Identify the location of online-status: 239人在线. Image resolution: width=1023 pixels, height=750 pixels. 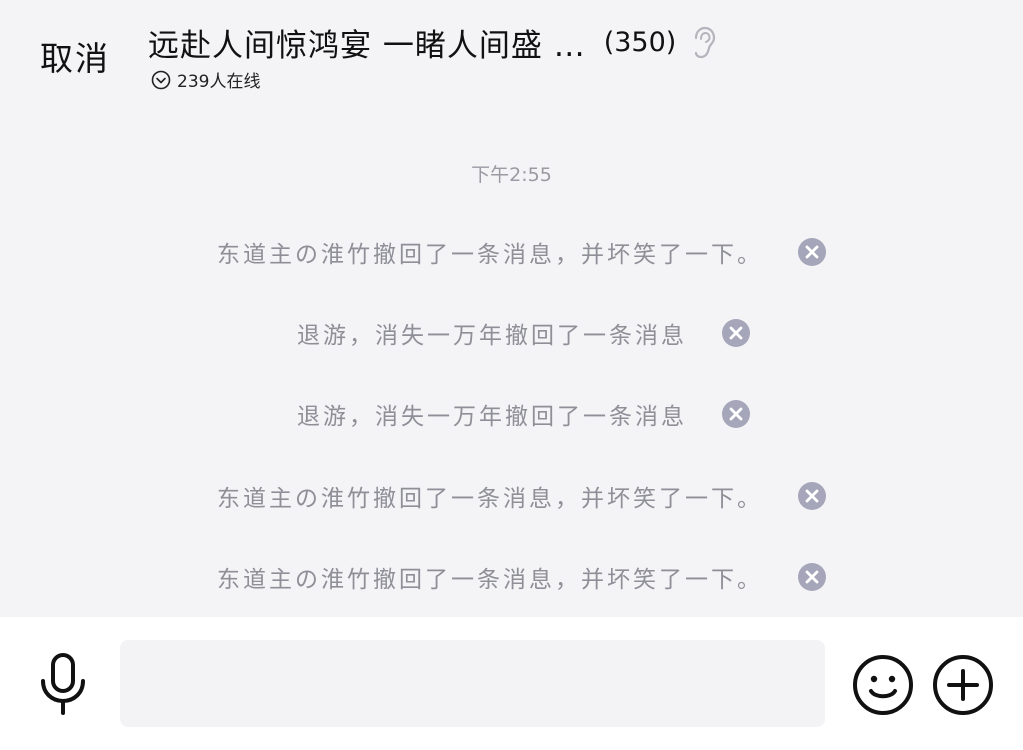
(205, 79).